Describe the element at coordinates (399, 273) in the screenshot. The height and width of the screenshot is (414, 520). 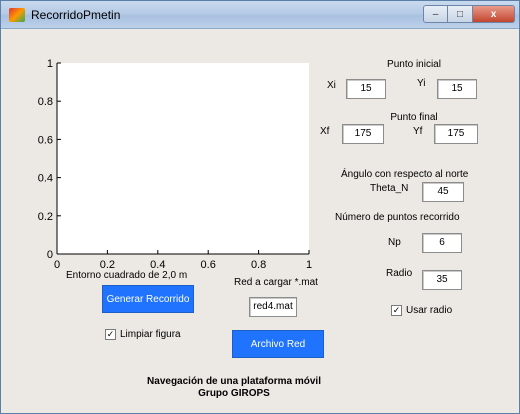
I see `radio-label: Radio` at that location.